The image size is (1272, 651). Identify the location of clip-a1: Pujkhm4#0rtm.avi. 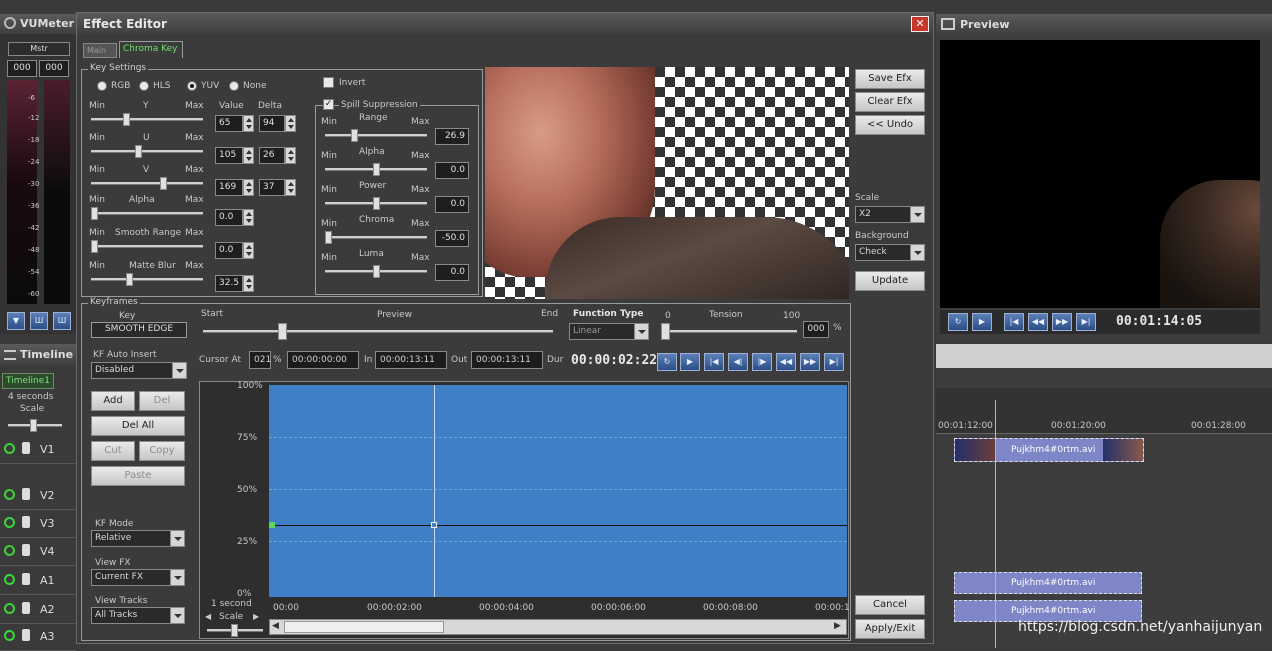
(1048, 583).